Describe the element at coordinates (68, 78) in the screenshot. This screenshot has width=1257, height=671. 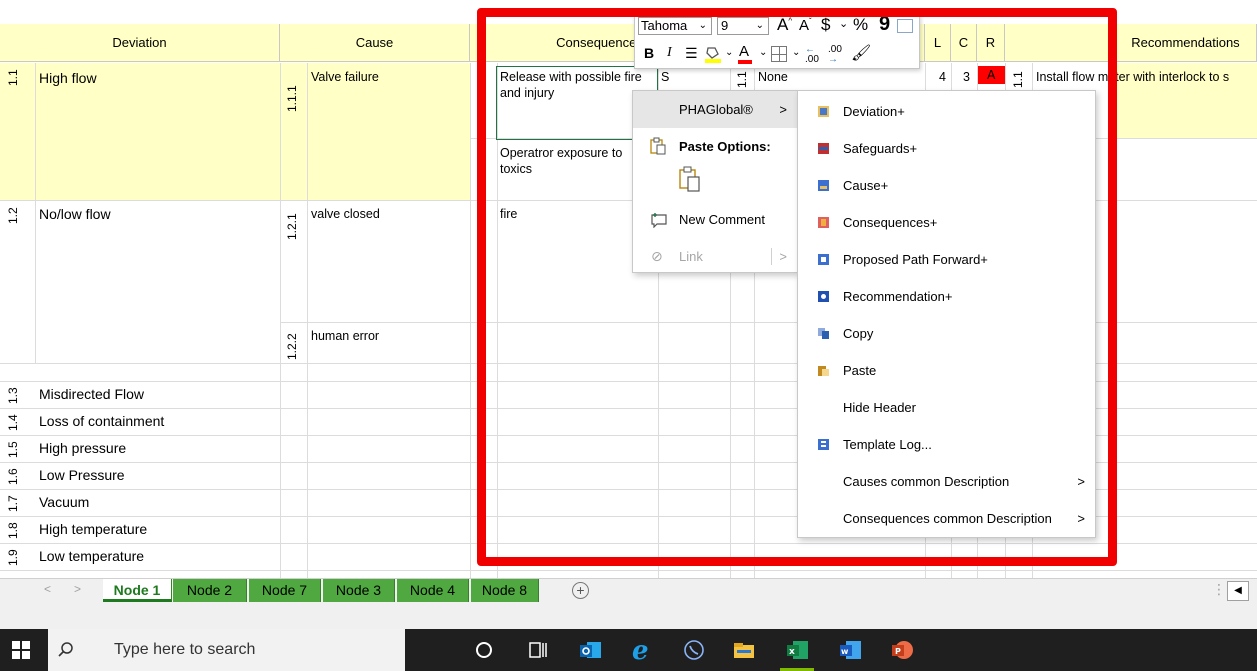
I see `deviation-cell: High flow` at that location.